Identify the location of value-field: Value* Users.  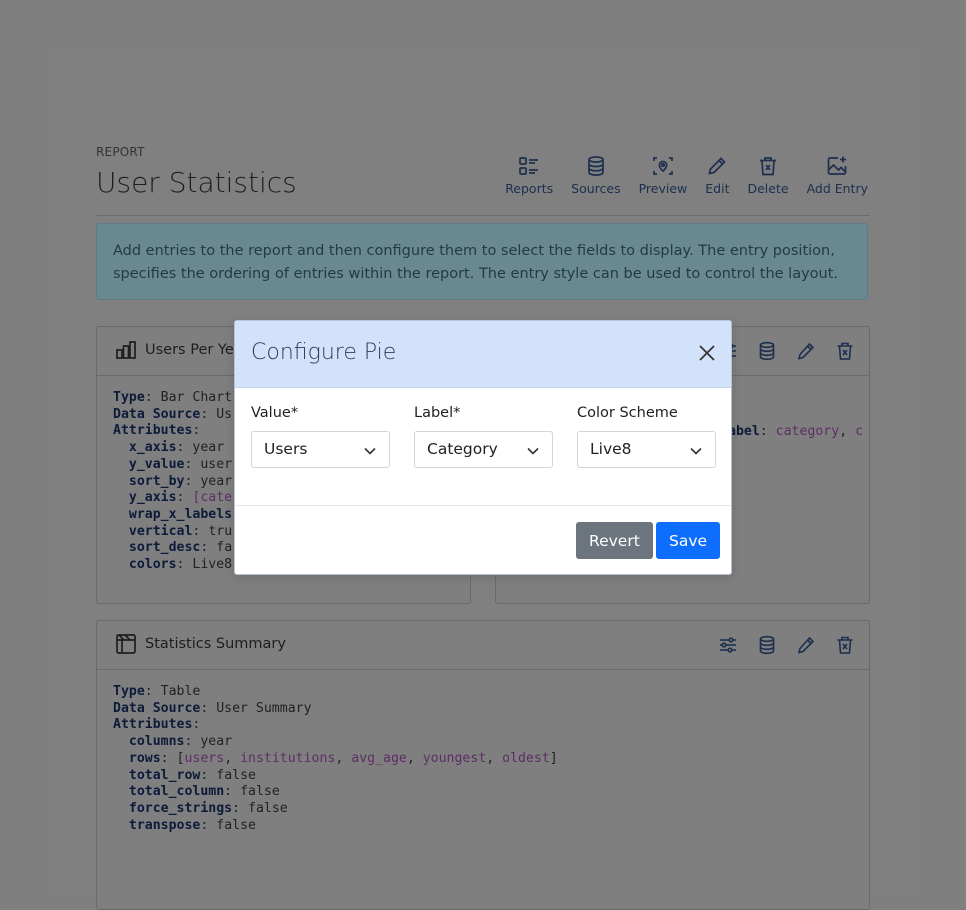
(320, 436).